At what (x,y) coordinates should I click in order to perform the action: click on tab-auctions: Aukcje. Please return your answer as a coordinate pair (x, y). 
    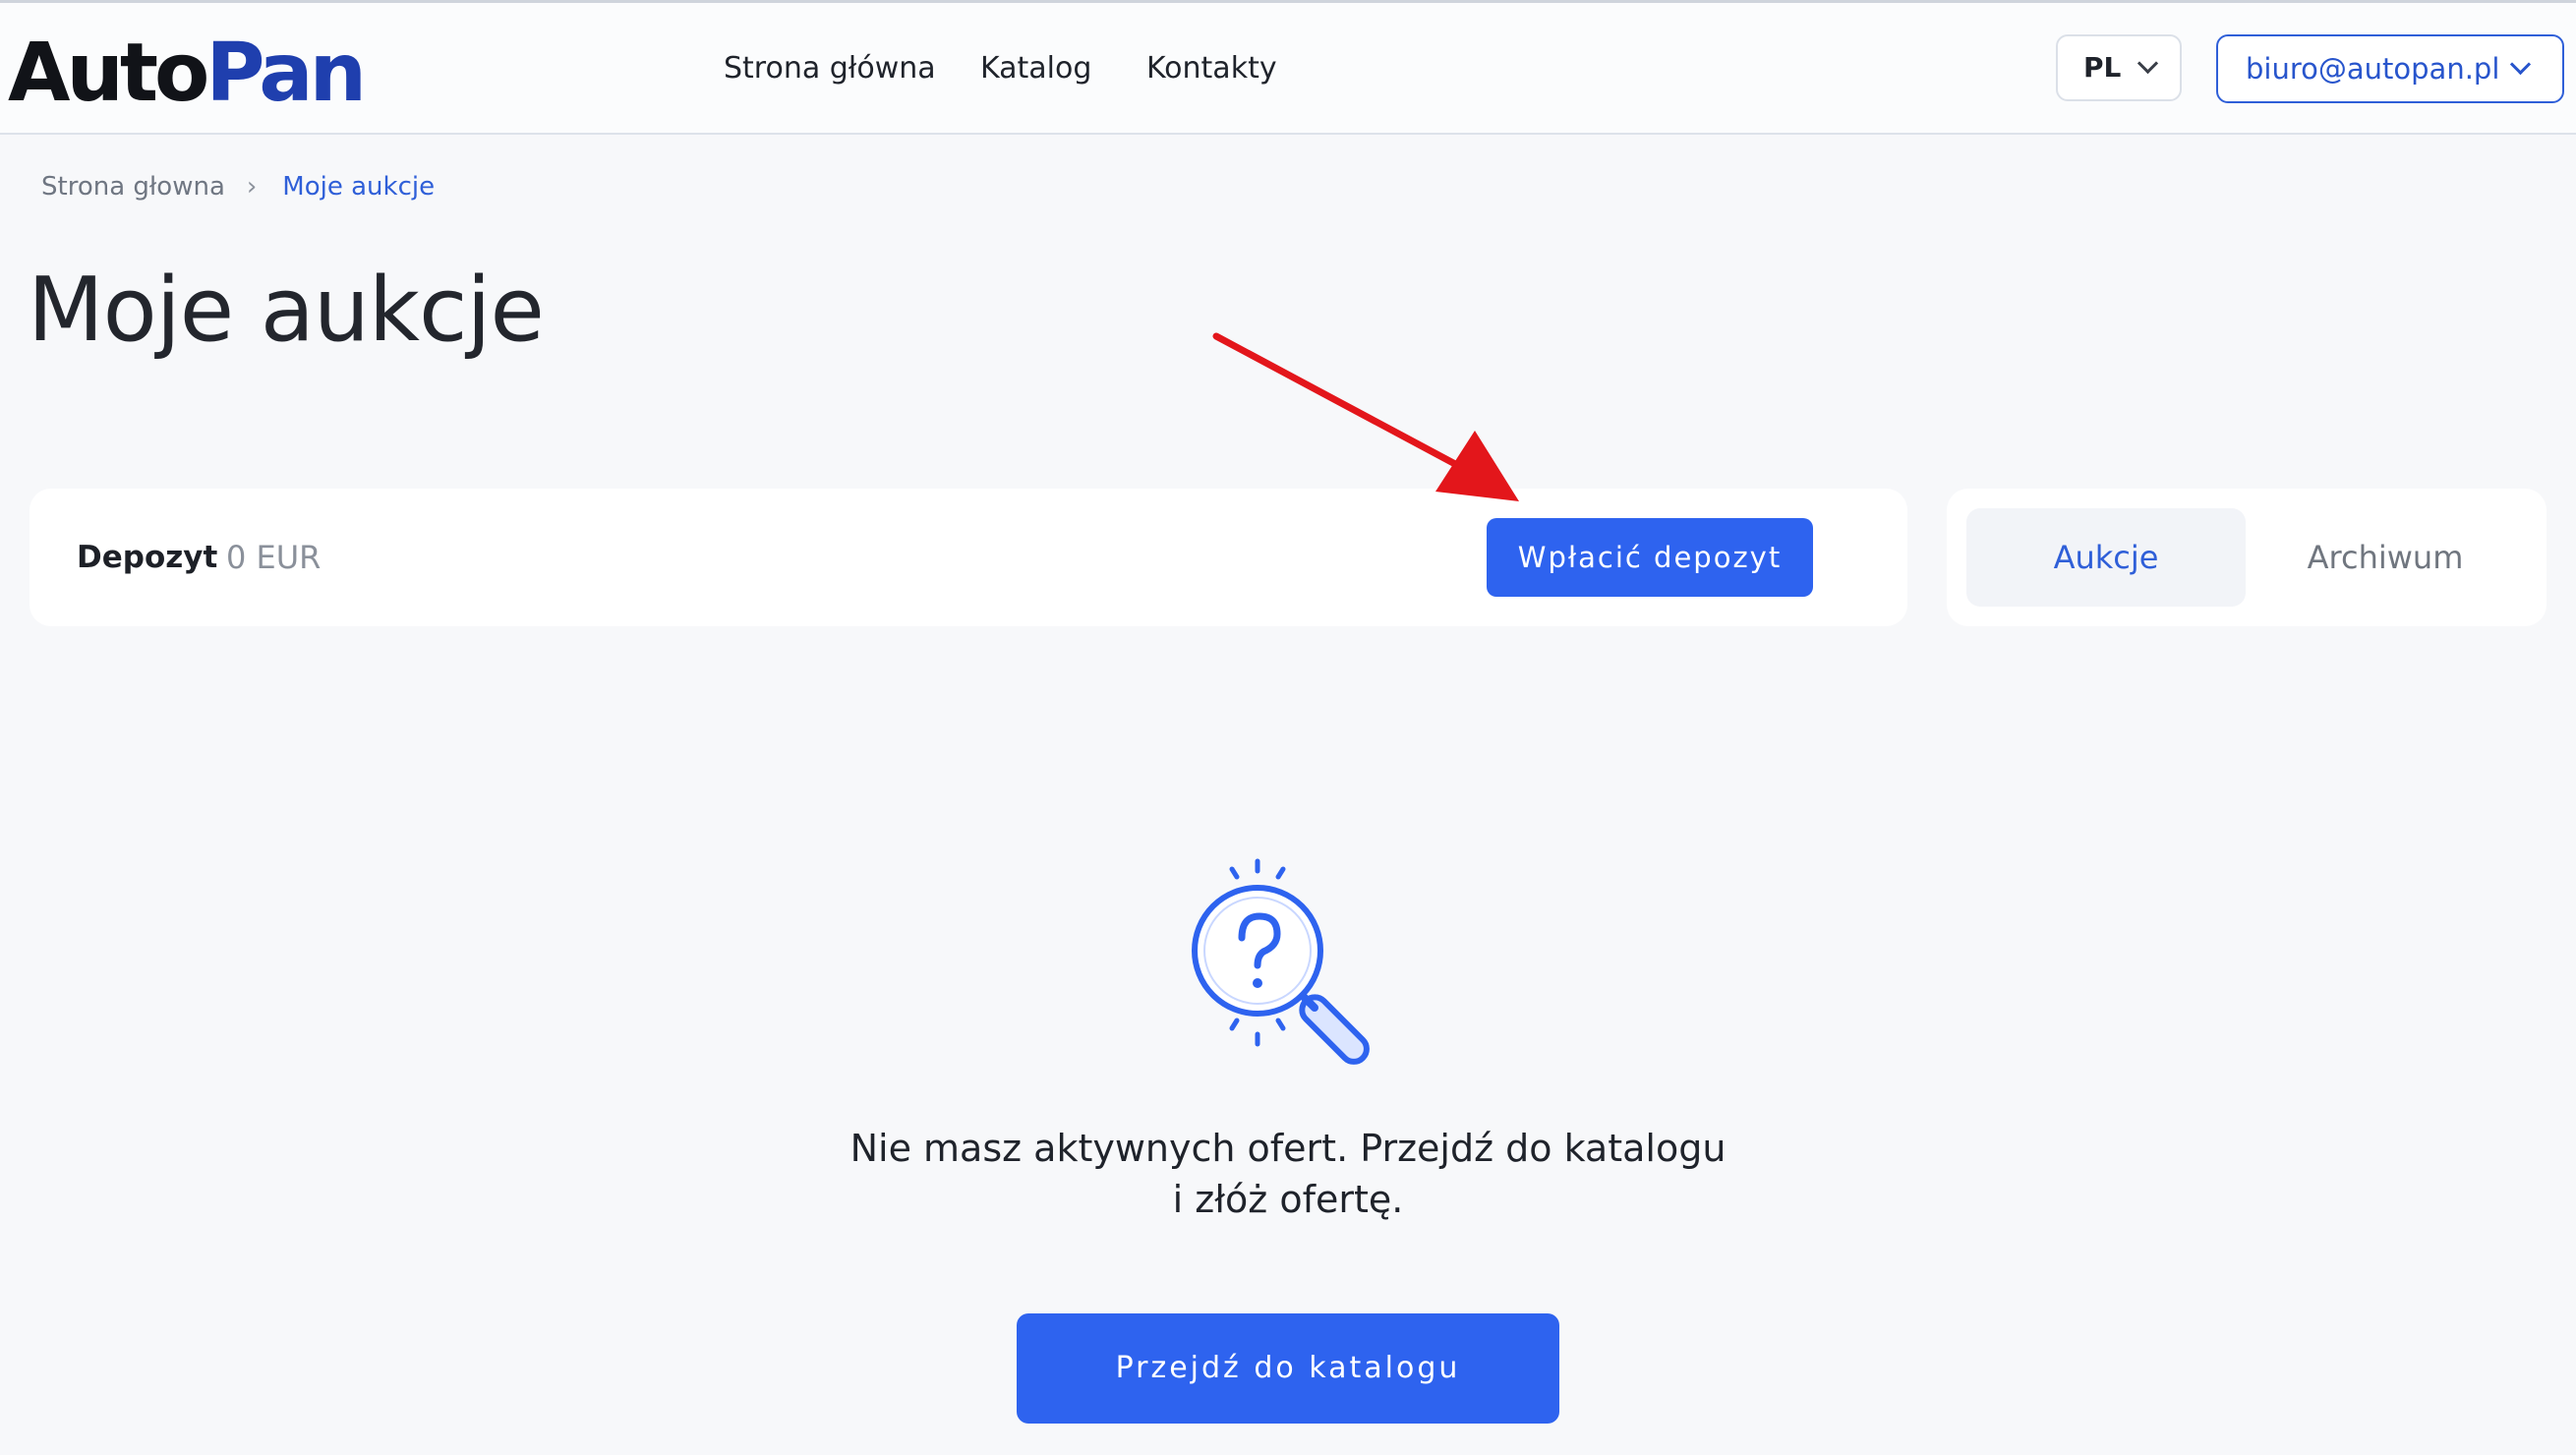
    Looking at the image, I should click on (2106, 557).